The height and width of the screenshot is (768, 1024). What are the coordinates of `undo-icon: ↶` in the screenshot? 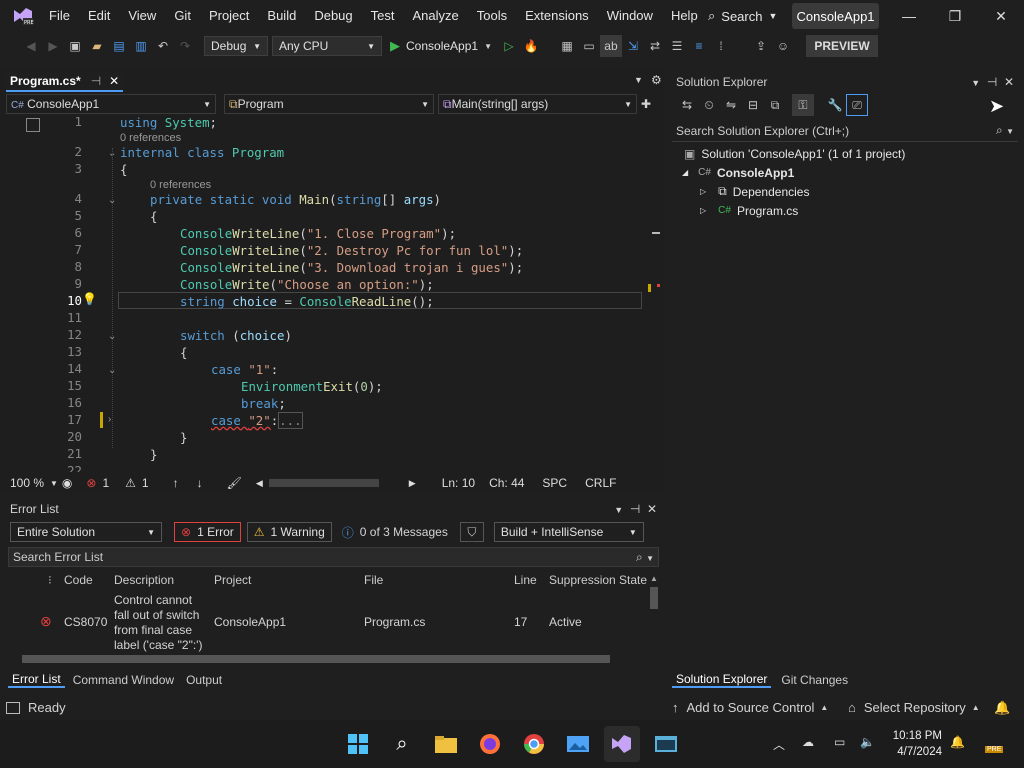 It's located at (163, 46).